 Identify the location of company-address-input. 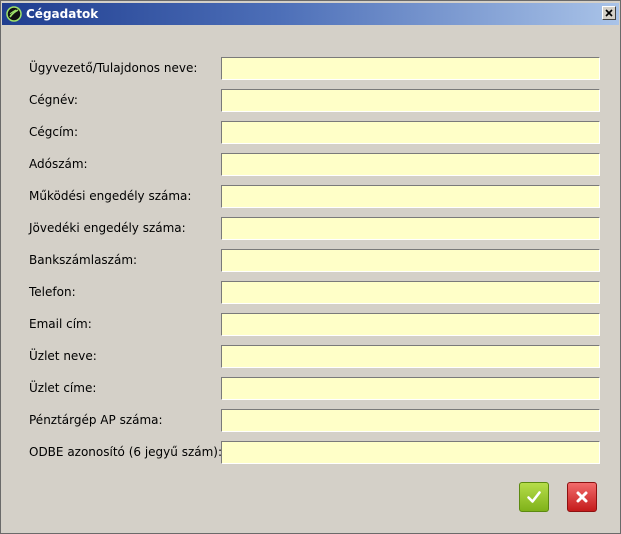
(410, 132).